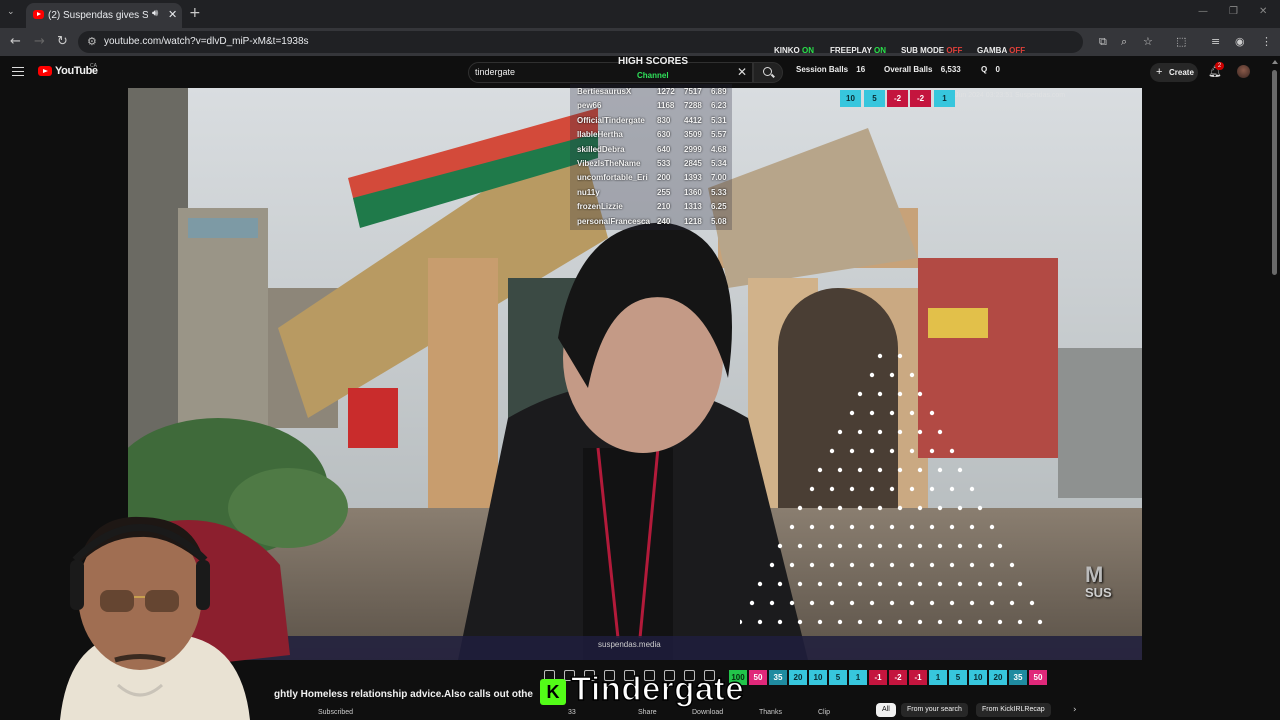 The height and width of the screenshot is (720, 1280). I want to click on clip-button: Clip, so click(824, 712).